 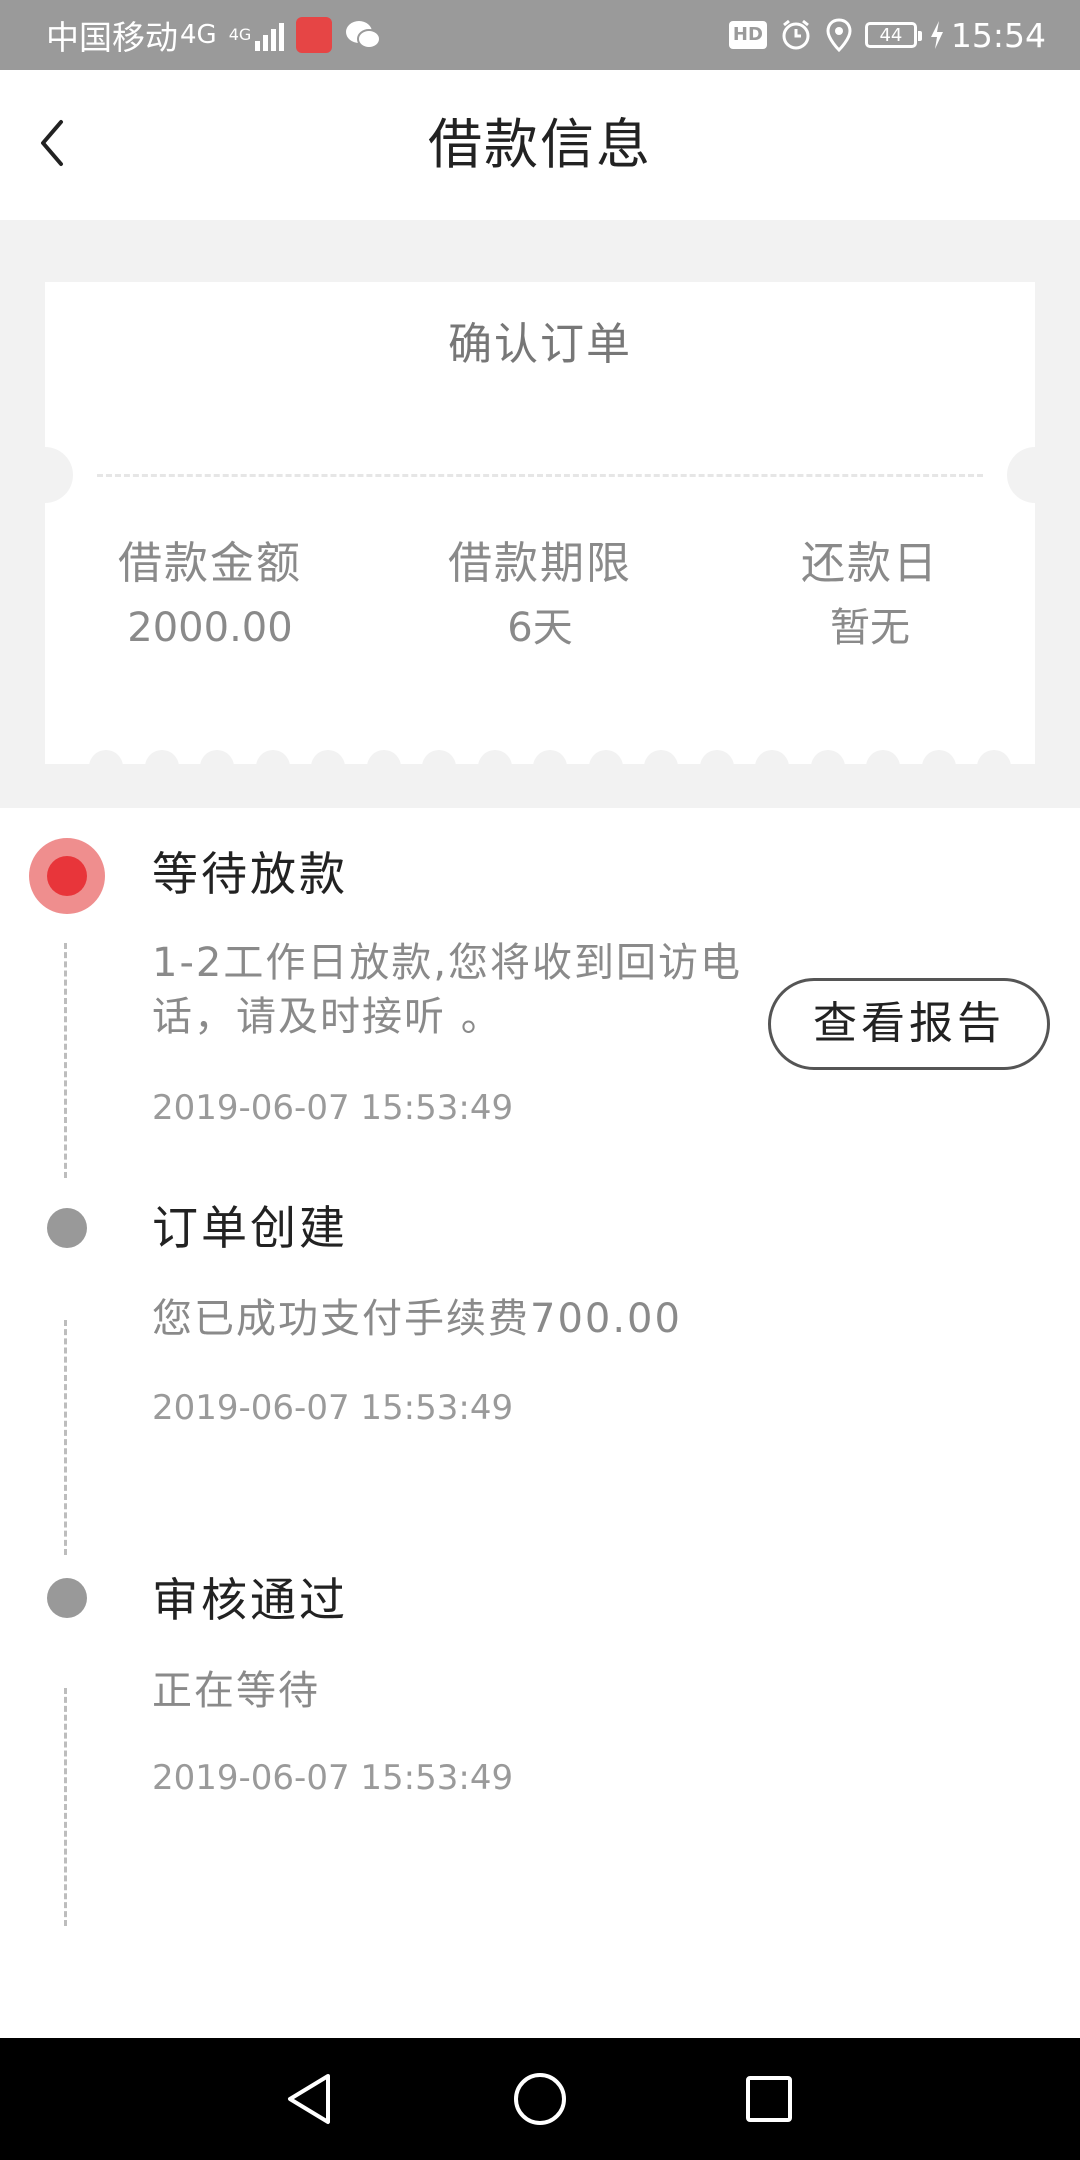 I want to click on battery-level: 44, so click(x=891, y=35).